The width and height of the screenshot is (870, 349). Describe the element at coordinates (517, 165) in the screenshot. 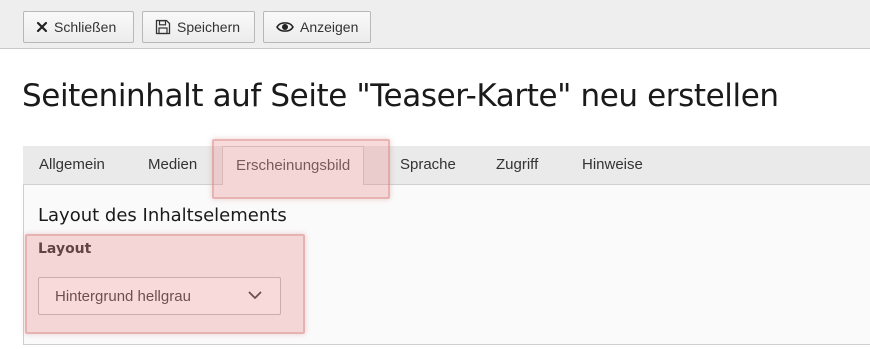

I see `tab-zugriff: Zugriff` at that location.